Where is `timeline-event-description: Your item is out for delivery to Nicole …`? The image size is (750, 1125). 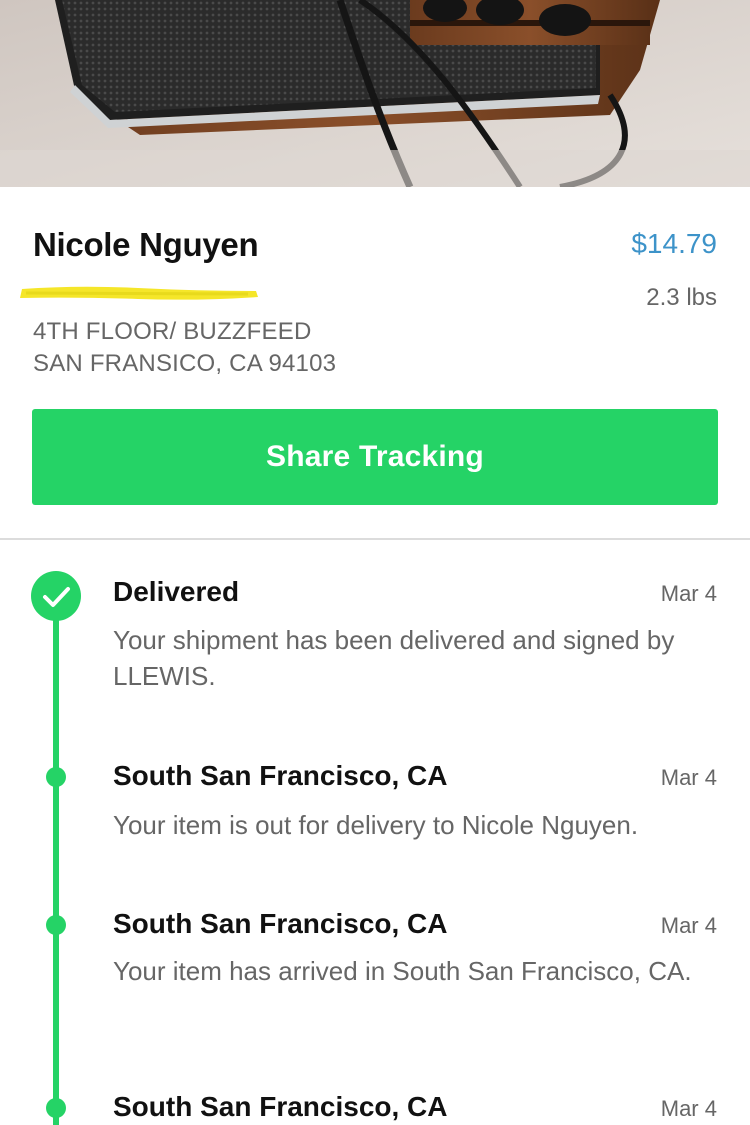
timeline-event-description: Your item is out for delivery to Nicole … is located at coordinates (376, 825).